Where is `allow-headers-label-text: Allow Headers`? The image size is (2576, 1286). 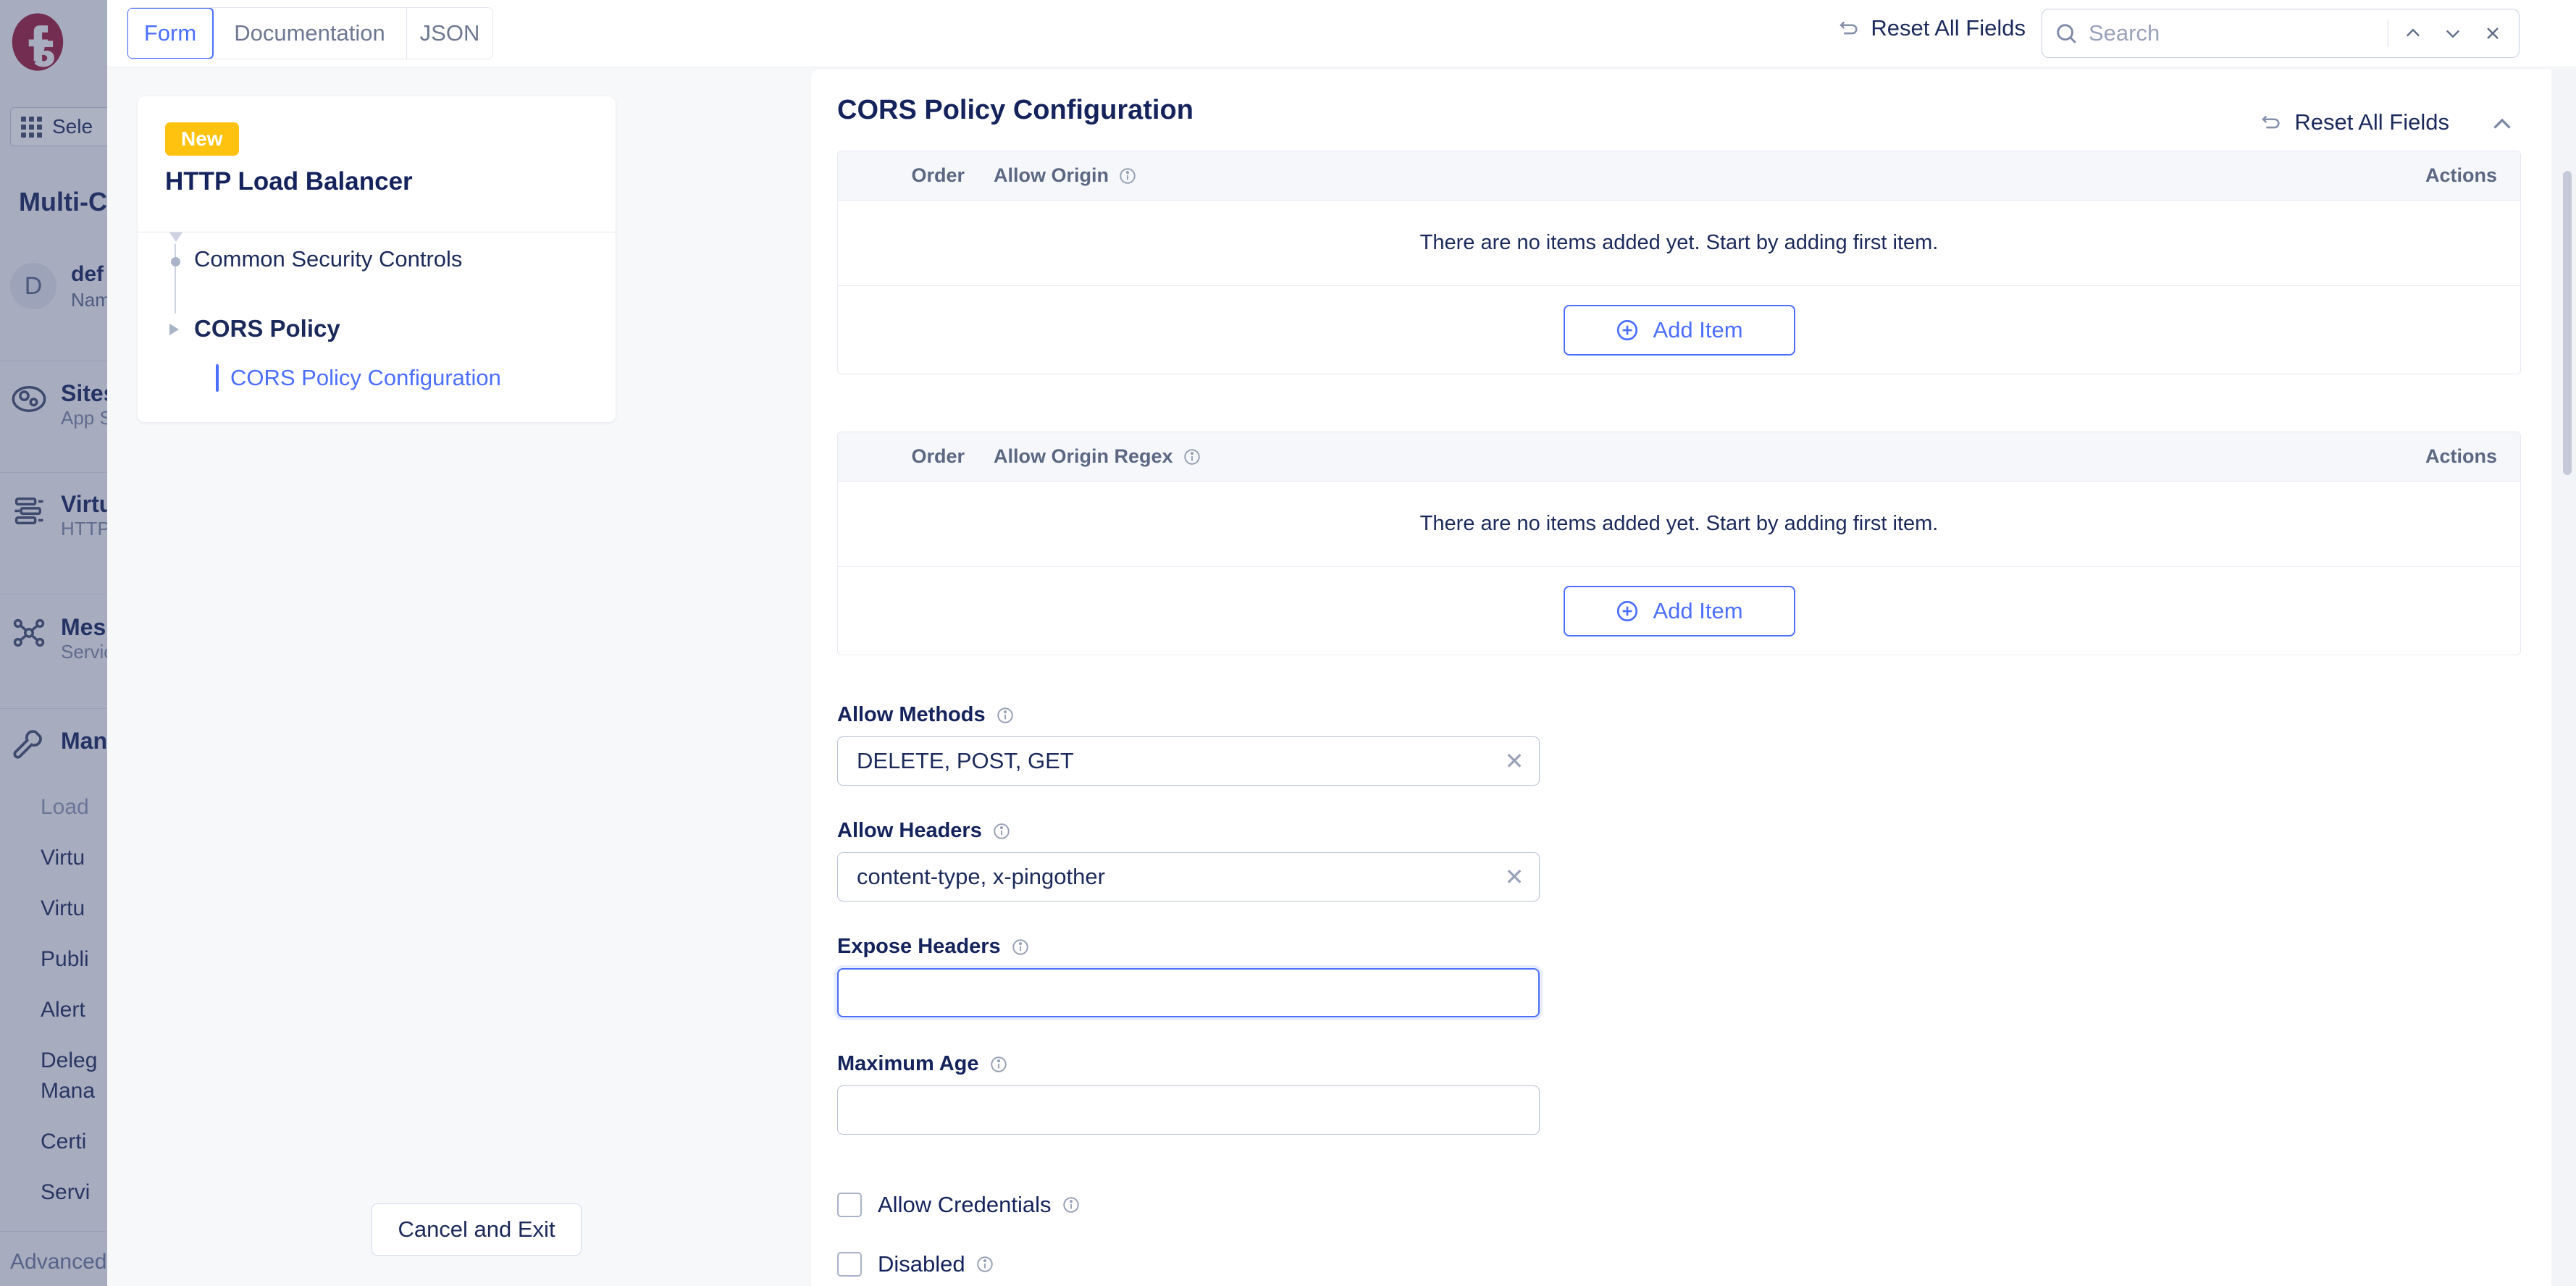 allow-headers-label-text: Allow Headers is located at coordinates (909, 830).